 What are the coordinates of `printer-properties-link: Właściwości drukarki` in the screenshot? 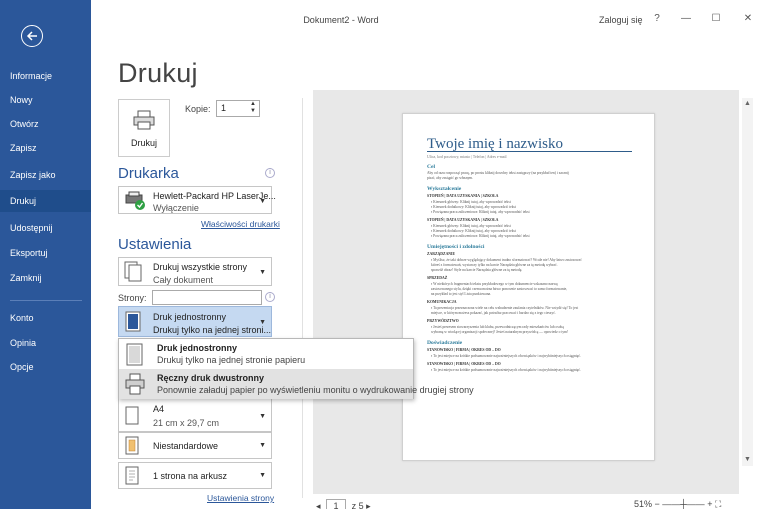 It's located at (240, 224).